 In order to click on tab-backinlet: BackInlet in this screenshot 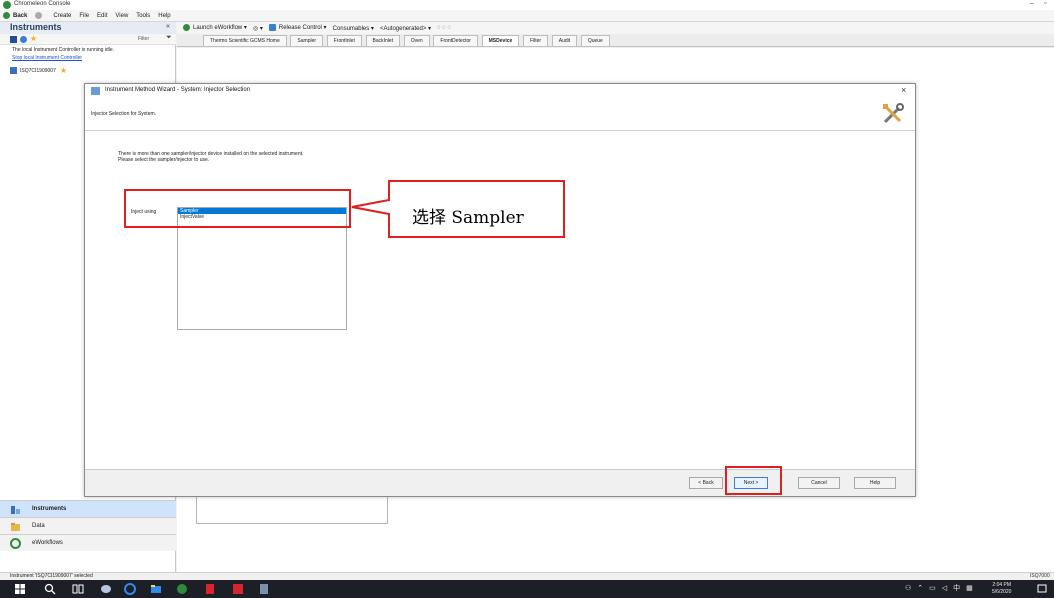, I will do `click(383, 40)`.